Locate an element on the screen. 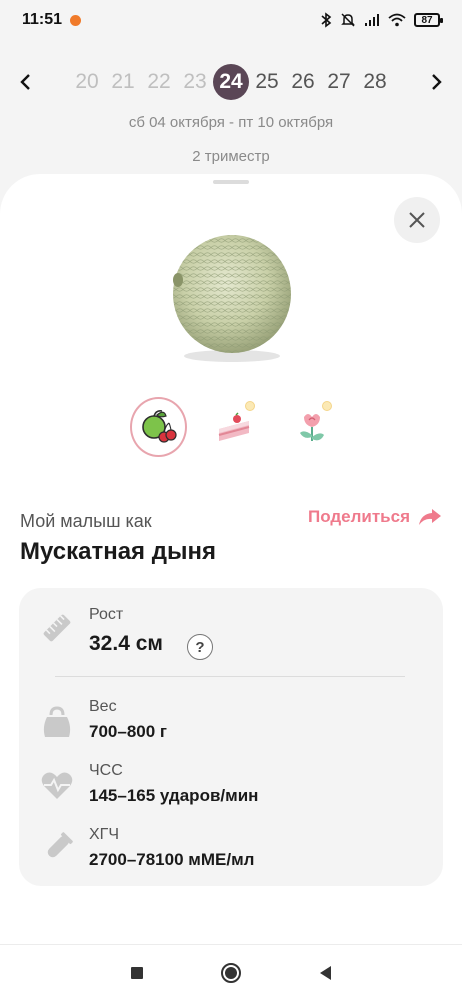 This screenshot has height=1000, width=462. baby-size-caption: Мой малыш как is located at coordinates (86, 521).